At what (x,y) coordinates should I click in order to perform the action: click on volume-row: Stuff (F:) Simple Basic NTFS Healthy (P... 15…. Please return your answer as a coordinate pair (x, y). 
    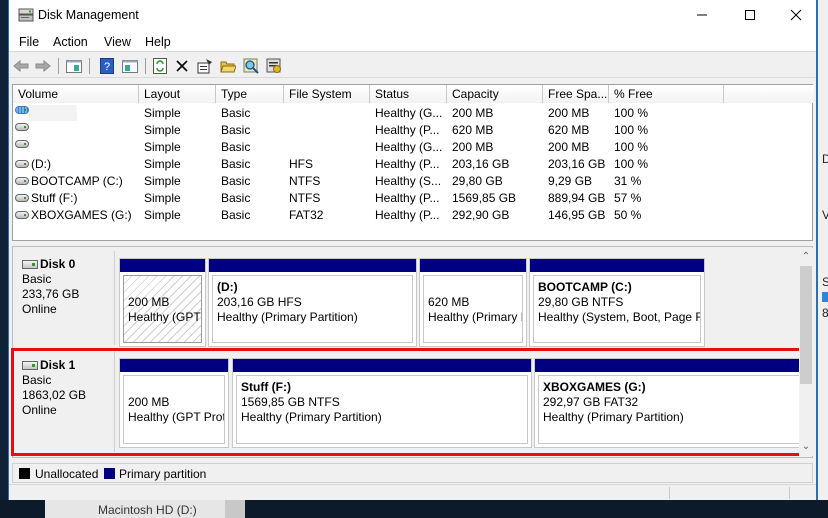
    Looking at the image, I should click on (412, 198).